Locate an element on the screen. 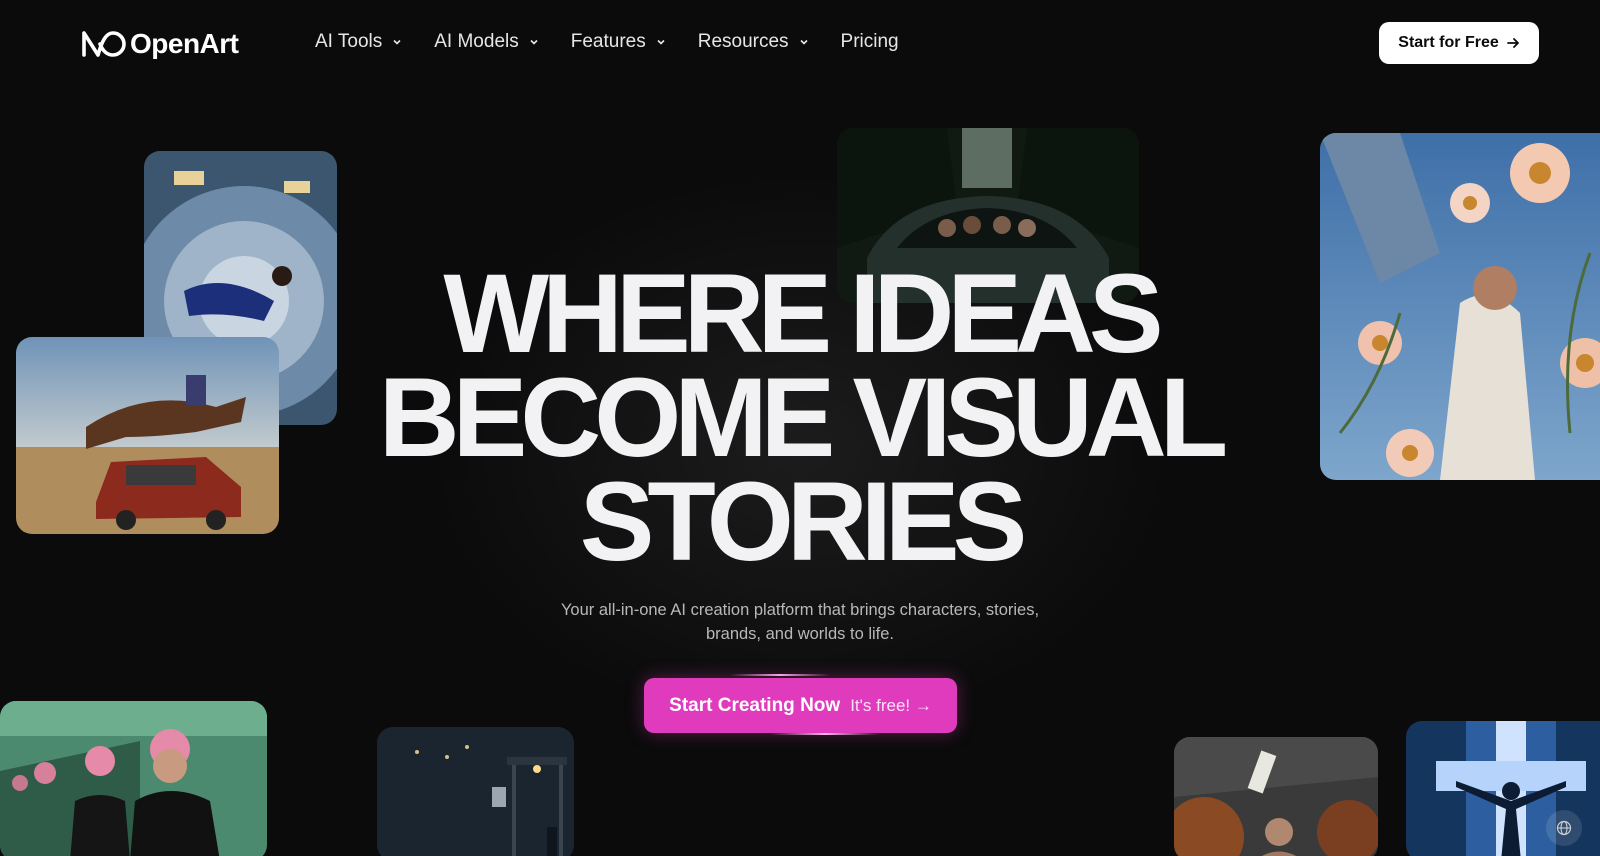 The height and width of the screenshot is (856, 1600). nav-item-label: Resources is located at coordinates (743, 41).